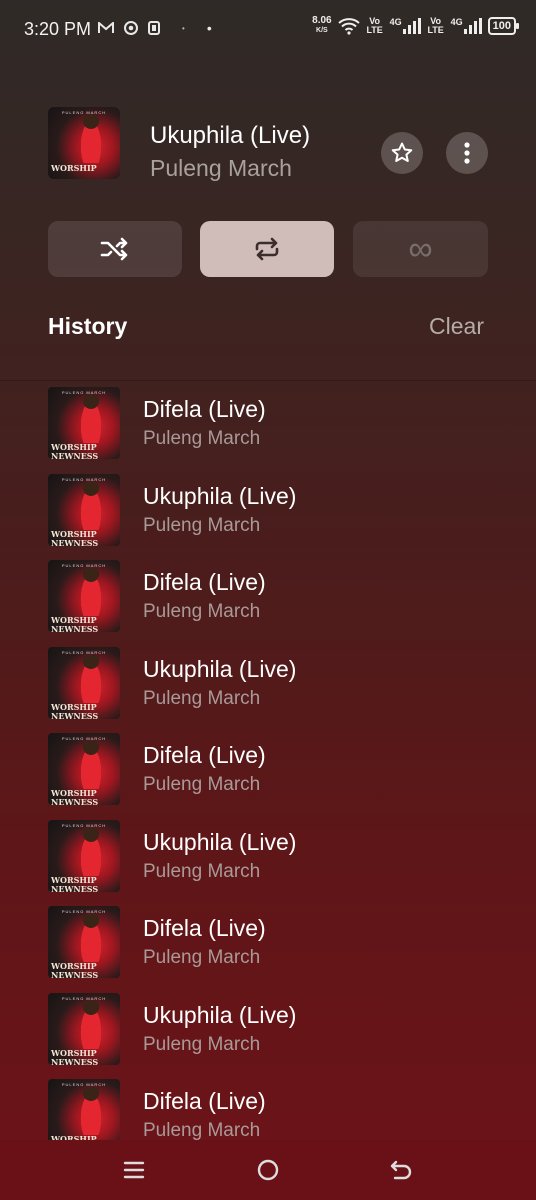 The image size is (536, 1200). What do you see at coordinates (435, 25) in the screenshot?
I see `volte-2: Vo LTE` at bounding box center [435, 25].